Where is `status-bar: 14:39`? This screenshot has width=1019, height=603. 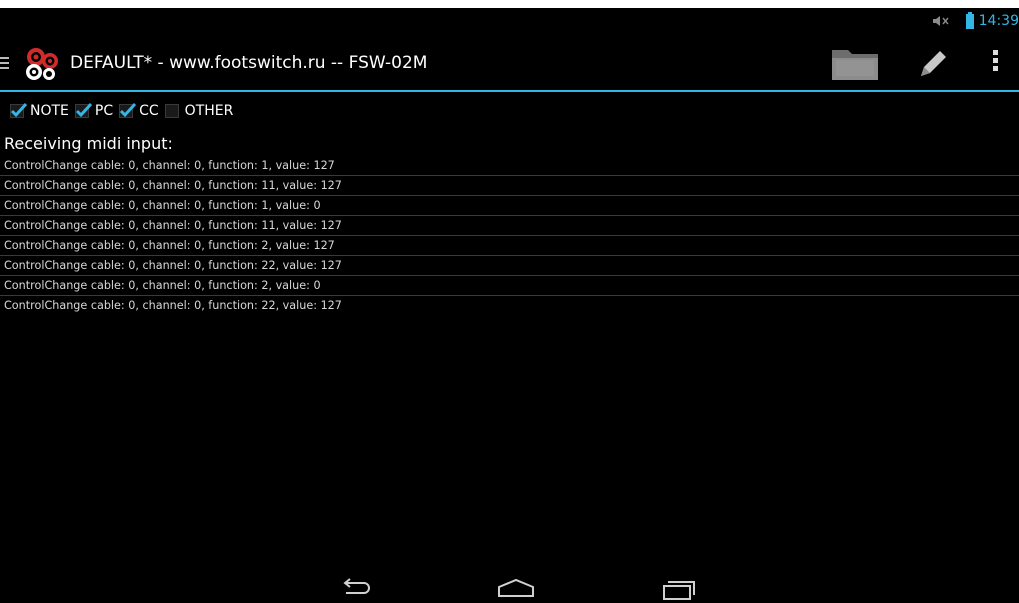
status-bar: 14:39 is located at coordinates (509, 21).